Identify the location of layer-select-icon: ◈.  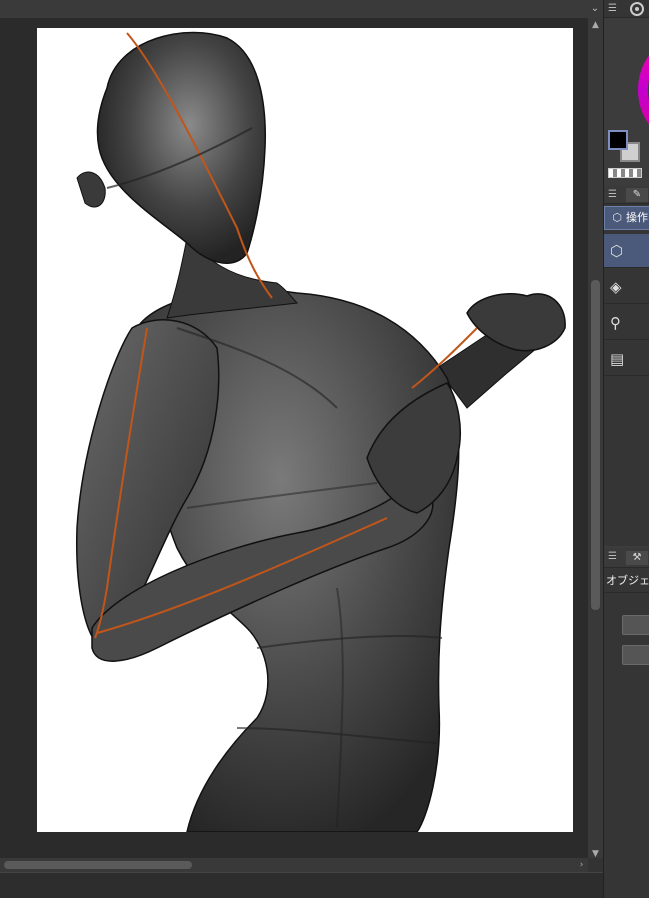
(616, 287).